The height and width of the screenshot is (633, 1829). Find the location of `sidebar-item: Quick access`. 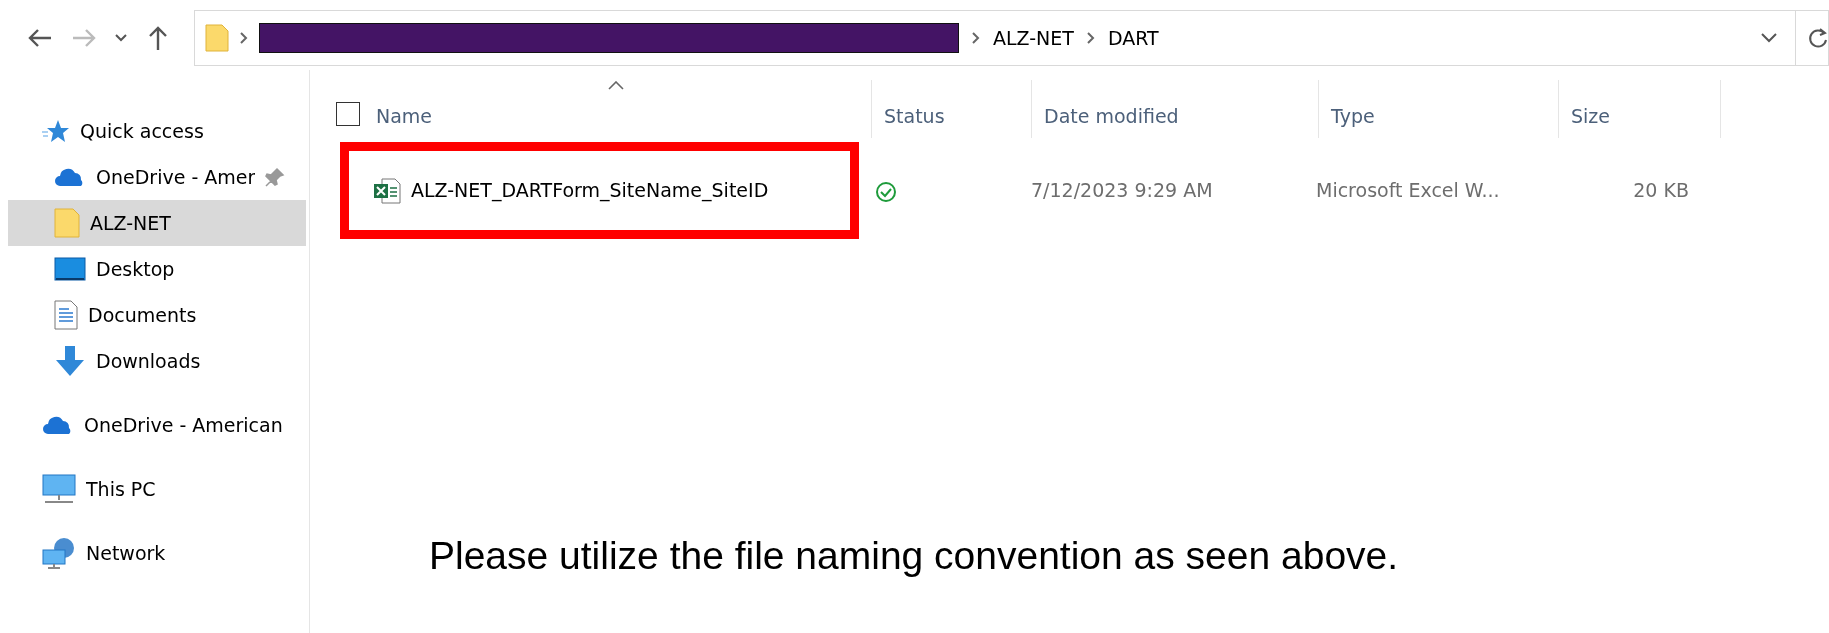

sidebar-item: Quick access is located at coordinates (157, 131).